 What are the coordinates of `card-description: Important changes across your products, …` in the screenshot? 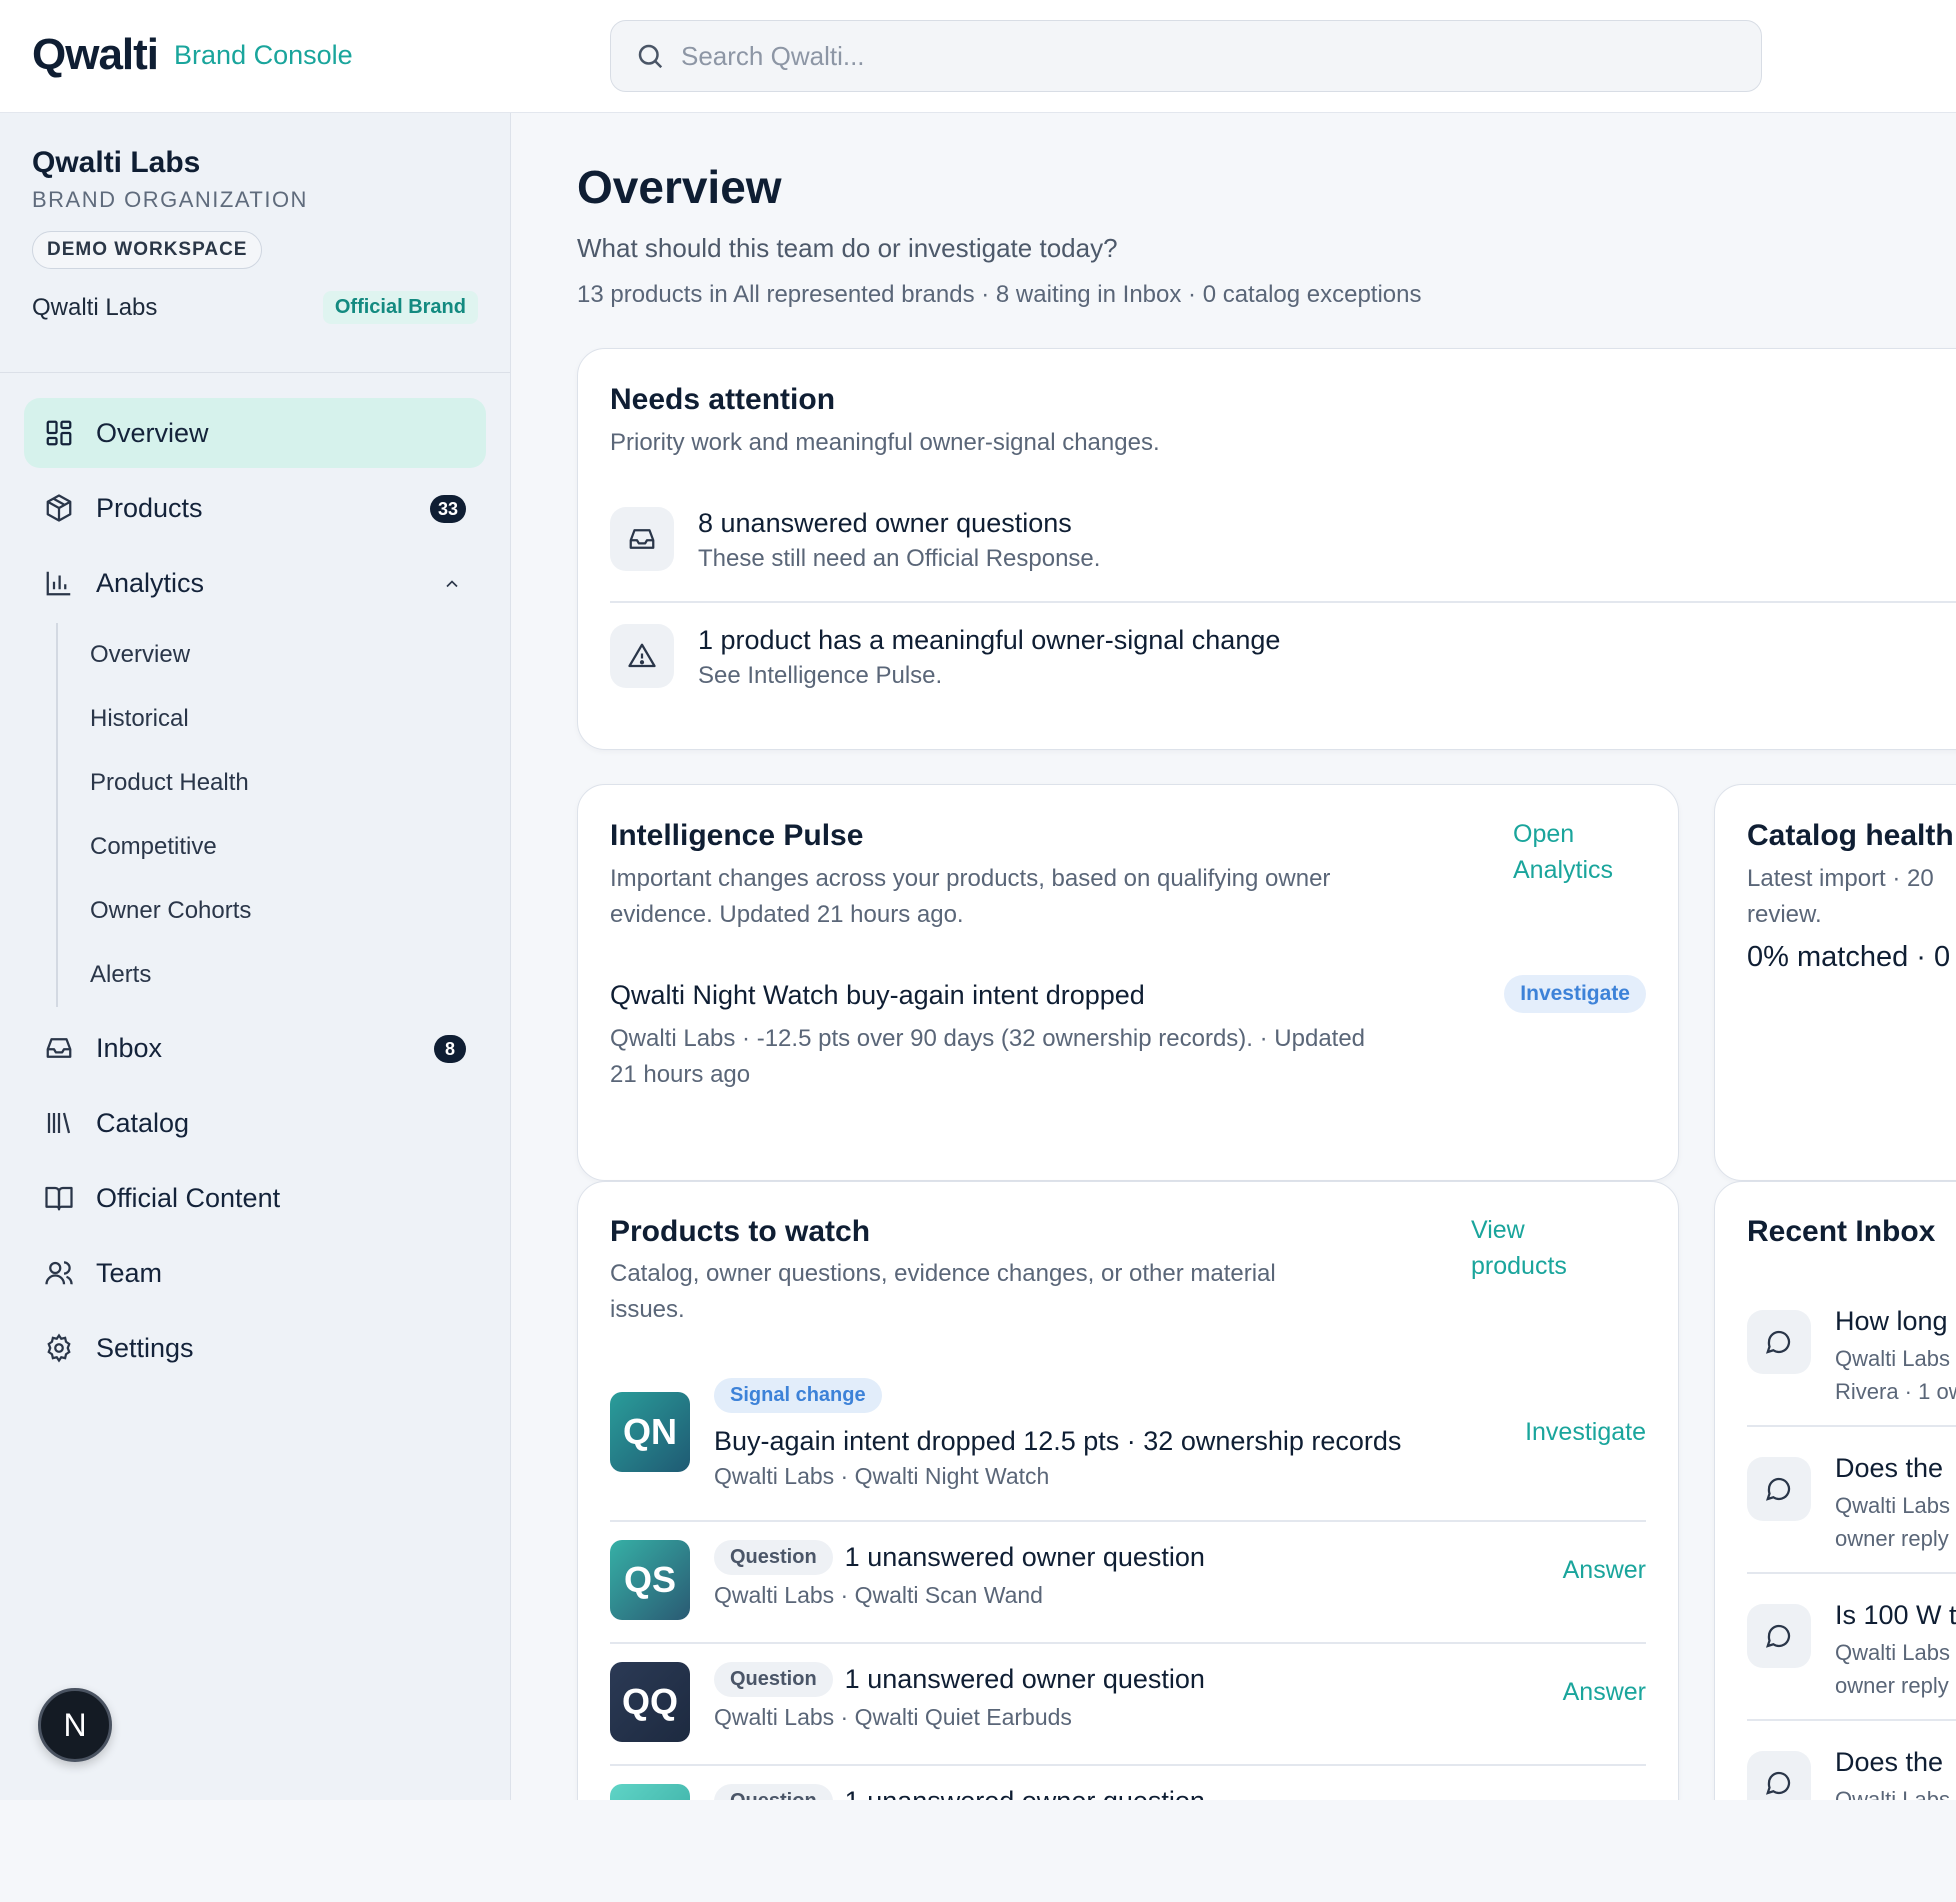 It's located at (970, 878).